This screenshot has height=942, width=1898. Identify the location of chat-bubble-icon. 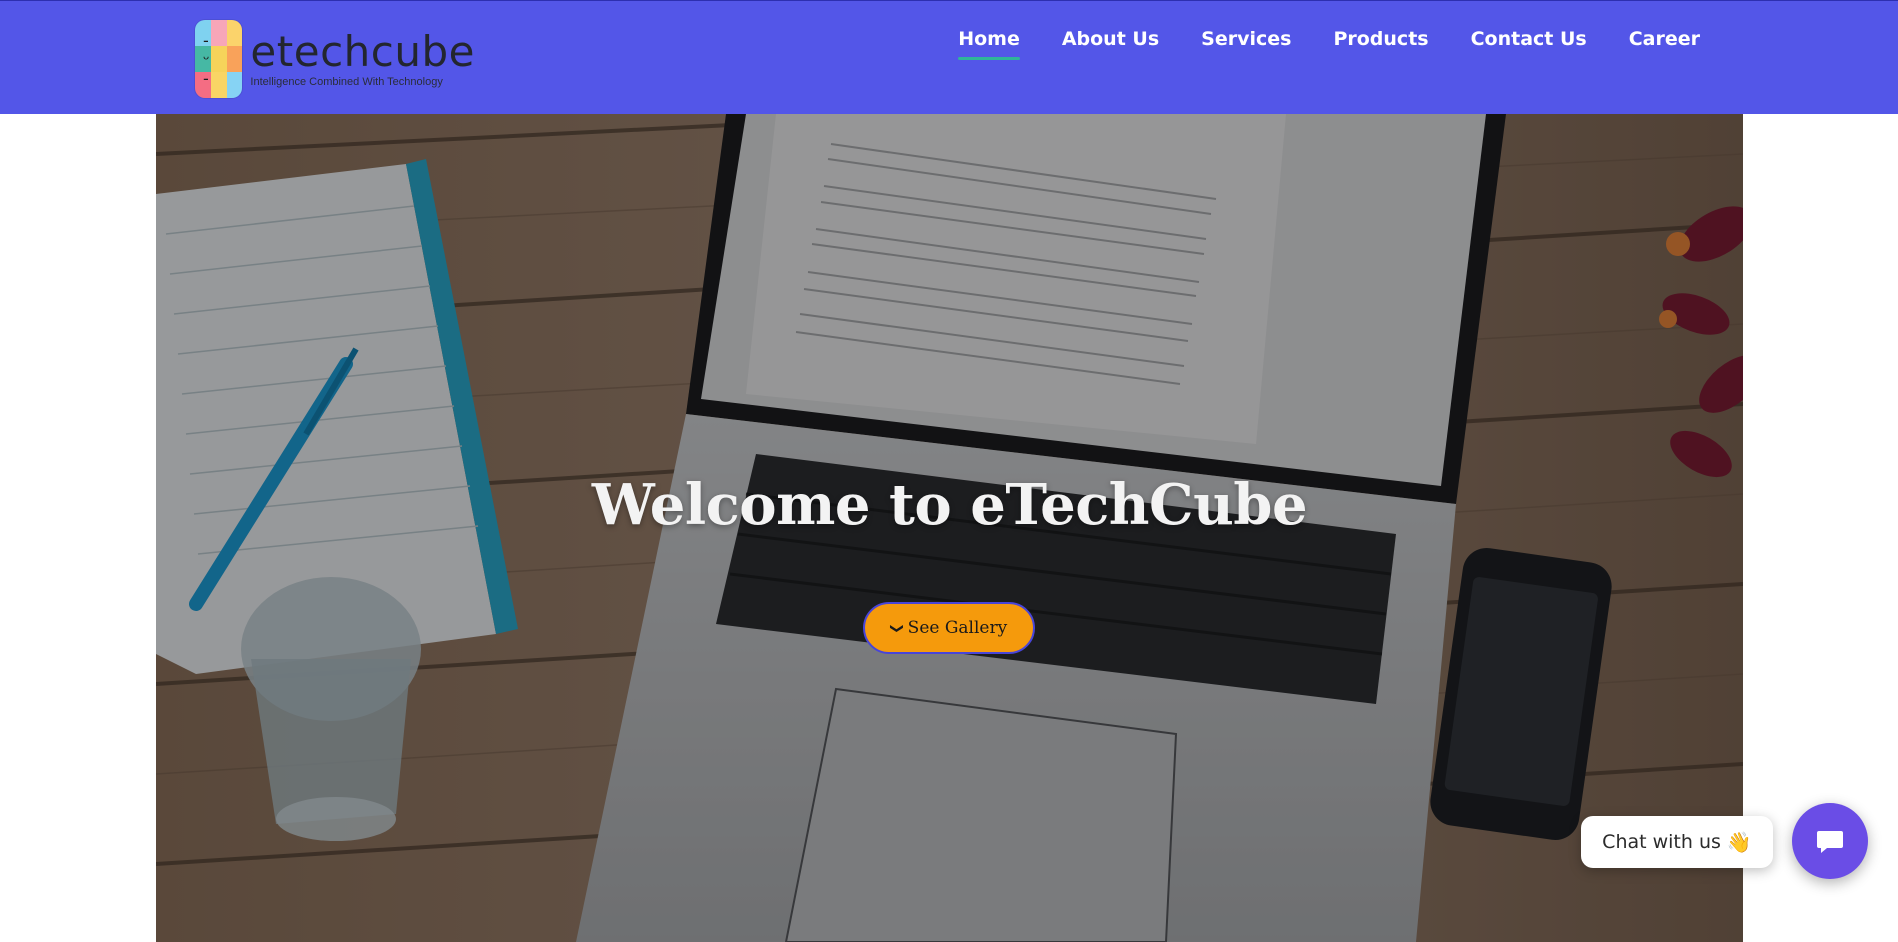
(1830, 842).